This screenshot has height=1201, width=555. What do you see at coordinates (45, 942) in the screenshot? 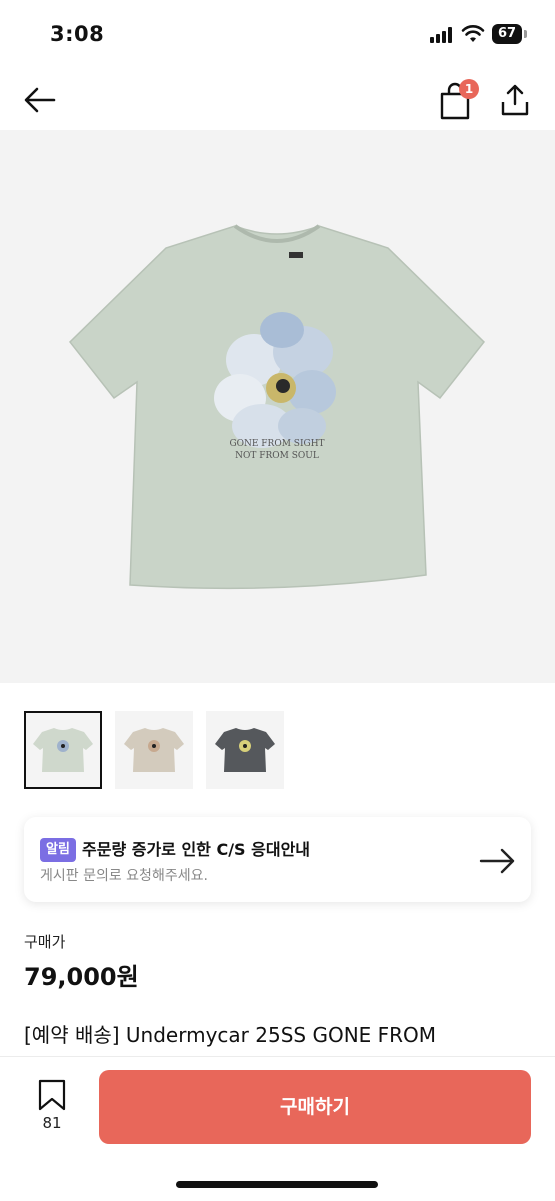
I see `price-label: 구매가` at bounding box center [45, 942].